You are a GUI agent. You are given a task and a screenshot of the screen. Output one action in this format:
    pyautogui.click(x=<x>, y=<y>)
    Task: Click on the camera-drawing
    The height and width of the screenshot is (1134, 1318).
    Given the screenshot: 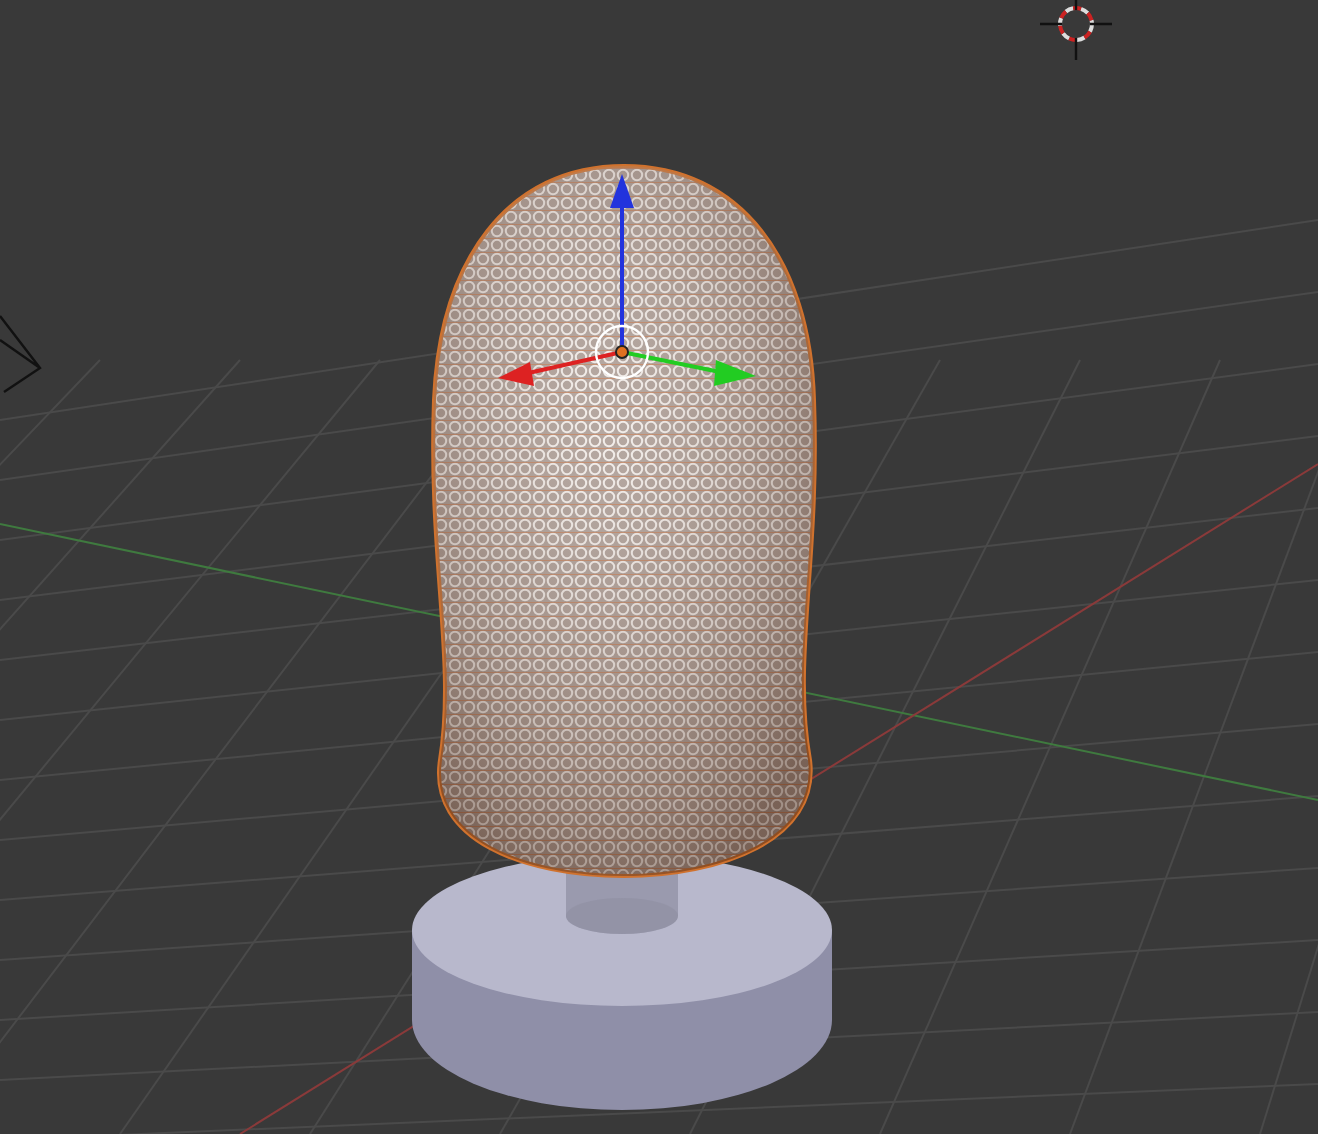 What is the action you would take?
    pyautogui.click(x=21, y=354)
    